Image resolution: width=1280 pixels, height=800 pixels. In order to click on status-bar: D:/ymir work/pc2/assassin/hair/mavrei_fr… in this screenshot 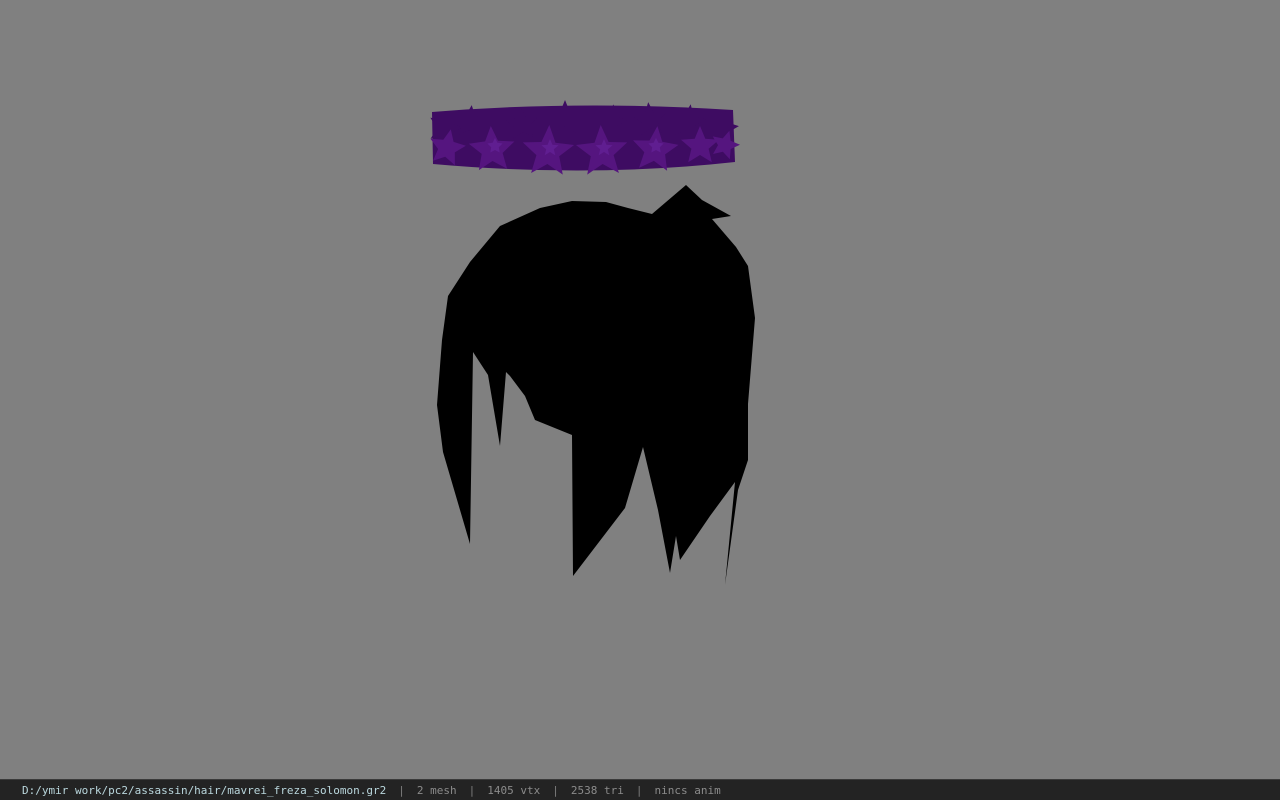, I will do `click(640, 789)`.